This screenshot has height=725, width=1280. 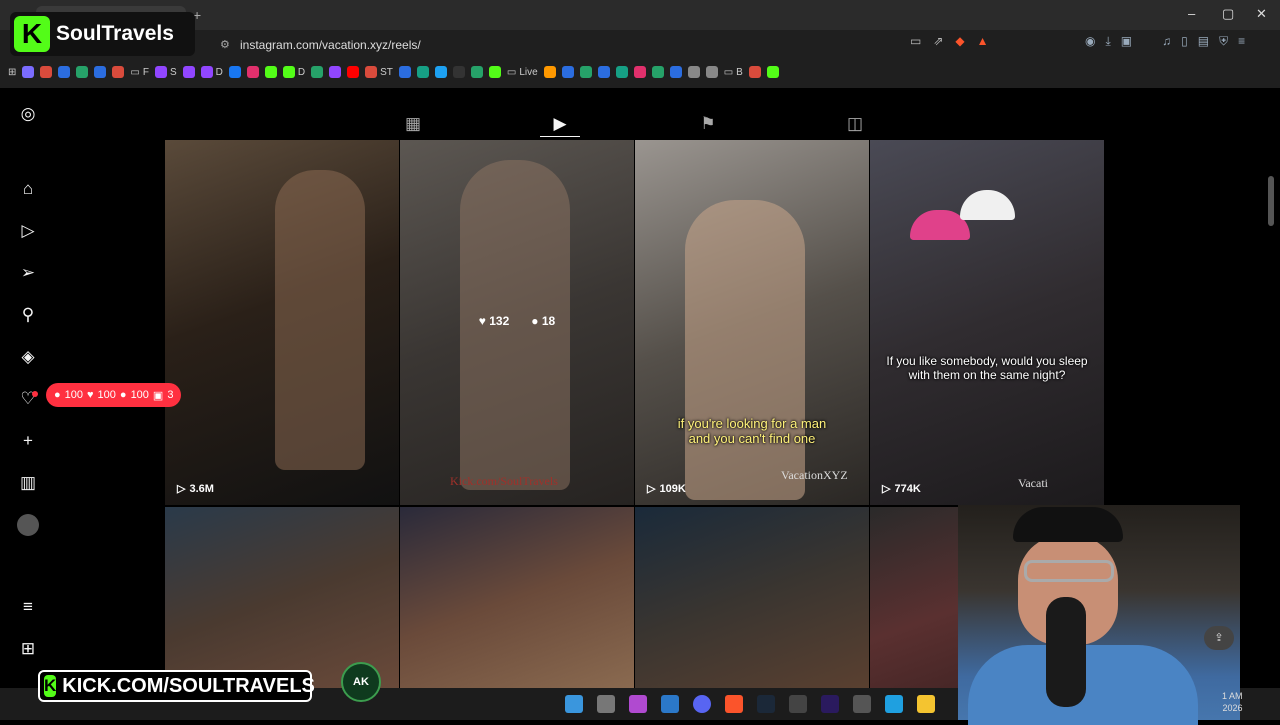 What do you see at coordinates (114, 395) in the screenshot?
I see `notification-popup: ● 100 ♥ 100 ● 100 ▣ 3` at bounding box center [114, 395].